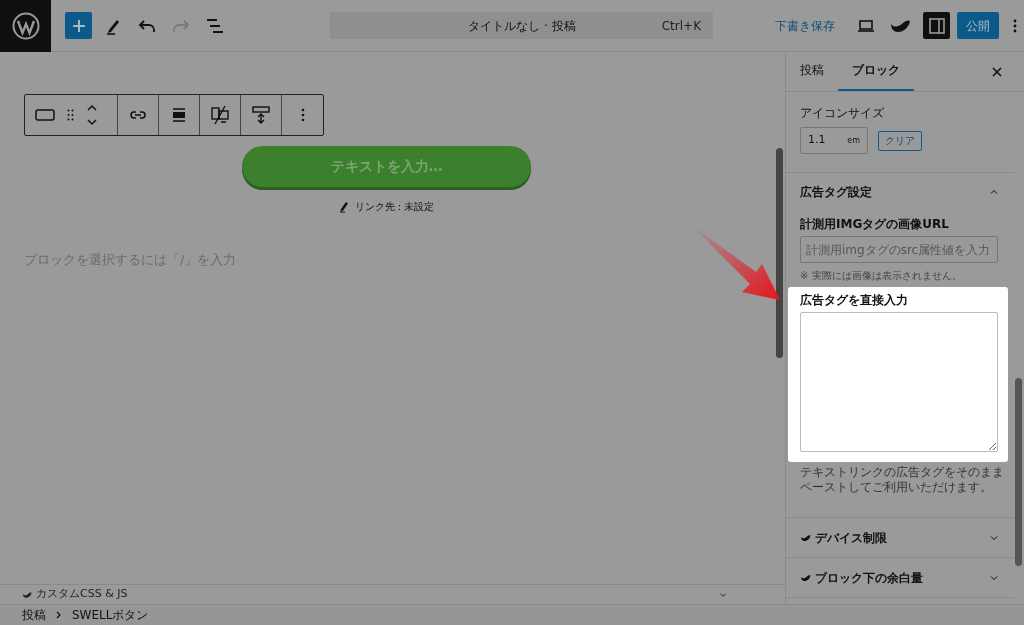  Describe the element at coordinates (875, 224) in the screenshot. I see `field-label: 計測用IMGタグの画像URL` at that location.